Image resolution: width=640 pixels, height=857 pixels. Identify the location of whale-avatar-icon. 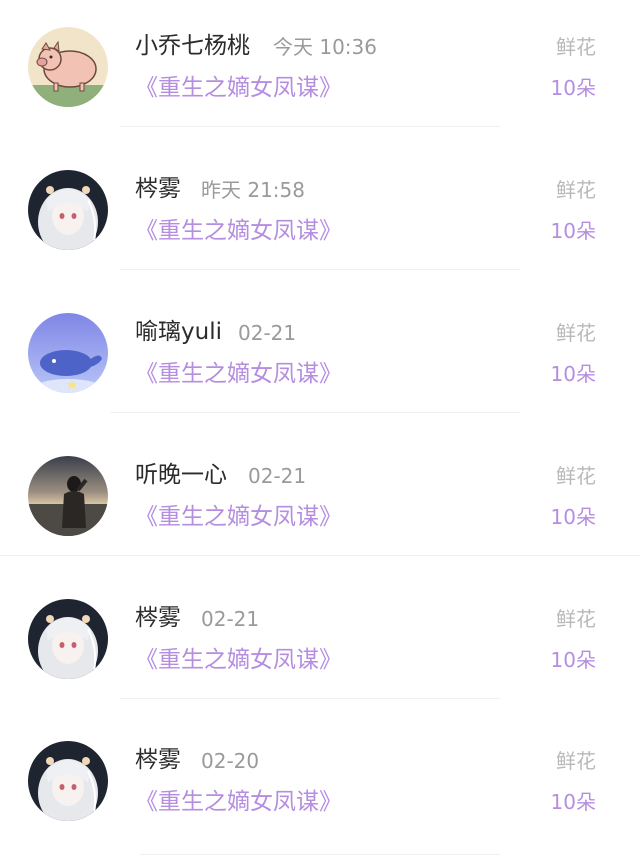
(68, 353).